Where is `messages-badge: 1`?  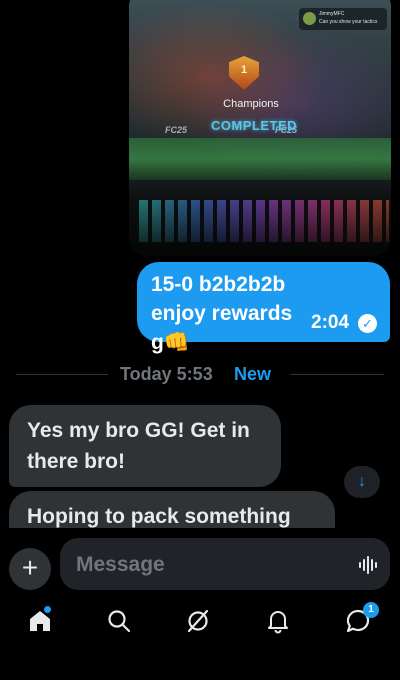
messages-badge: 1 is located at coordinates (371, 610).